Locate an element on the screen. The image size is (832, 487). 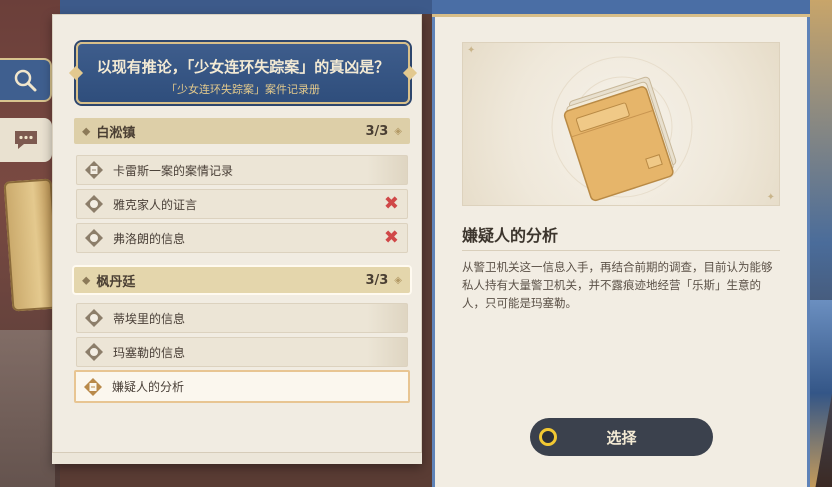
tab-search is located at coordinates (26, 80).